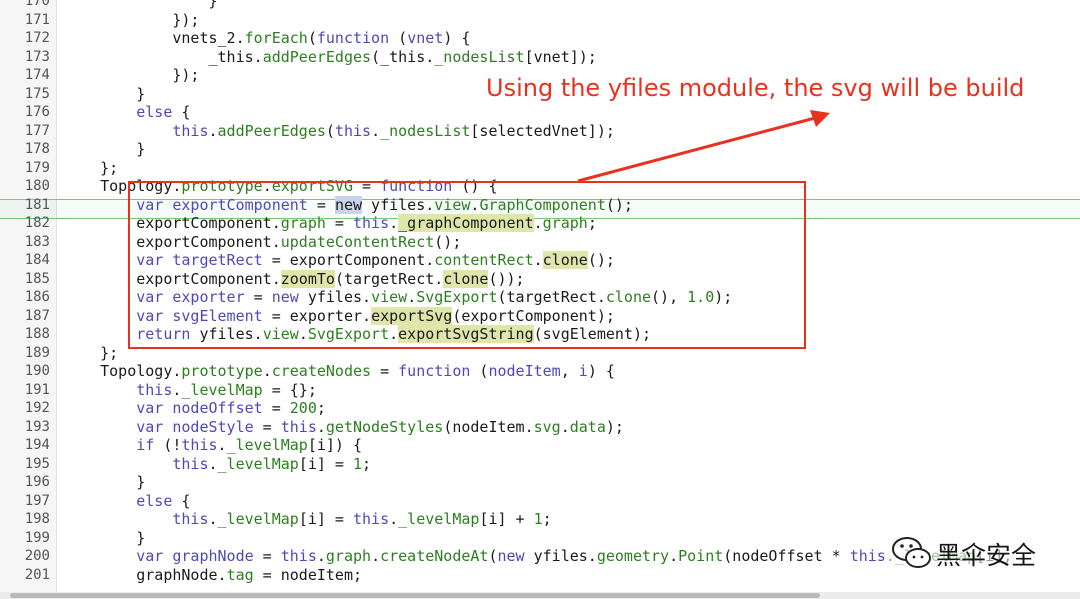  What do you see at coordinates (37, 241) in the screenshot?
I see `line-number: 183` at bounding box center [37, 241].